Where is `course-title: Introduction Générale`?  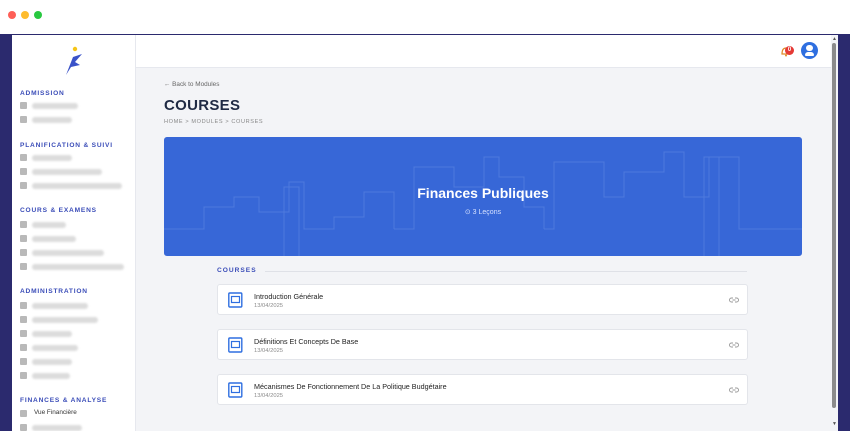
course-title: Introduction Générale is located at coordinates (289, 296).